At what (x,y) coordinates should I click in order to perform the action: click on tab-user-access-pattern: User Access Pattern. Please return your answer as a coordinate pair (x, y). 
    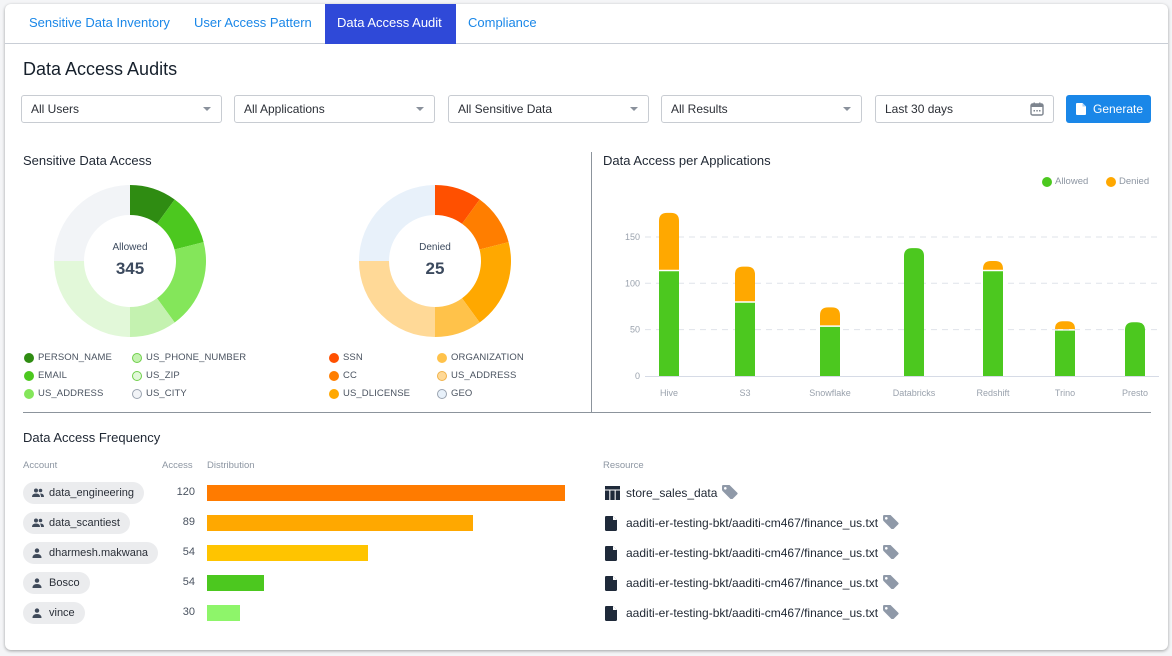
    Looking at the image, I should click on (253, 24).